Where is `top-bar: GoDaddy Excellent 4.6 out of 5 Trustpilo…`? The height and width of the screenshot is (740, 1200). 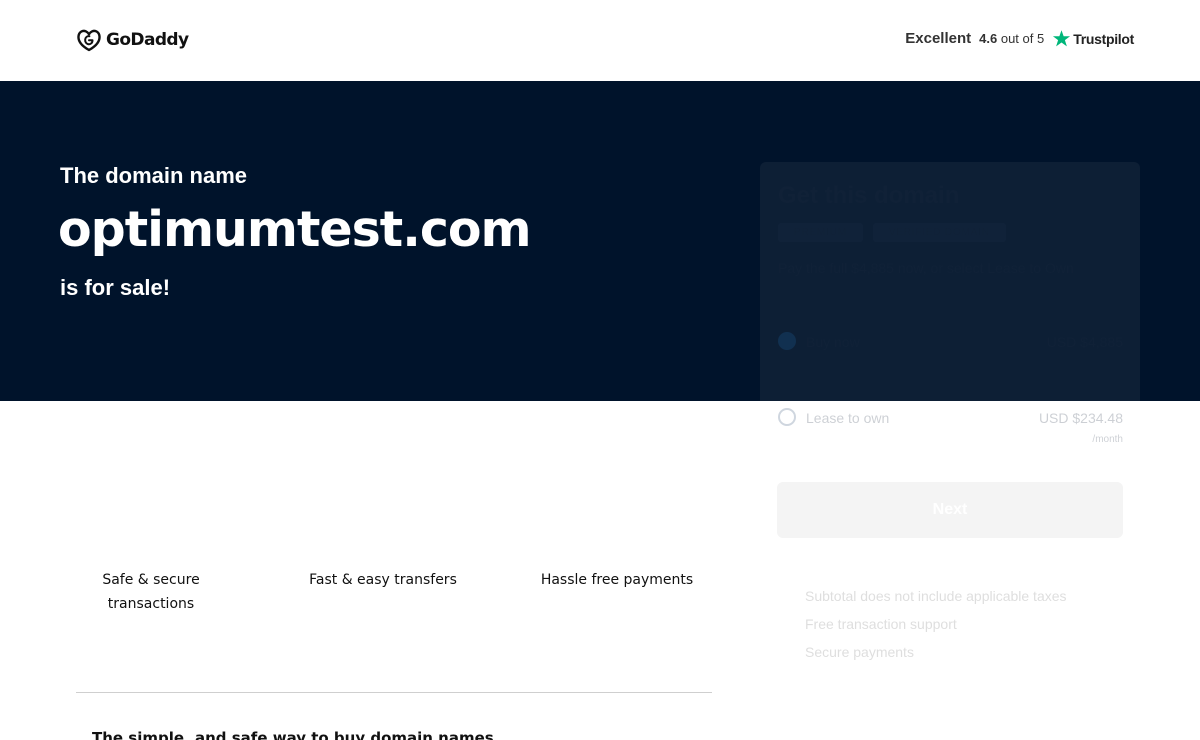 top-bar: GoDaddy Excellent 4.6 out of 5 Trustpilo… is located at coordinates (600, 40).